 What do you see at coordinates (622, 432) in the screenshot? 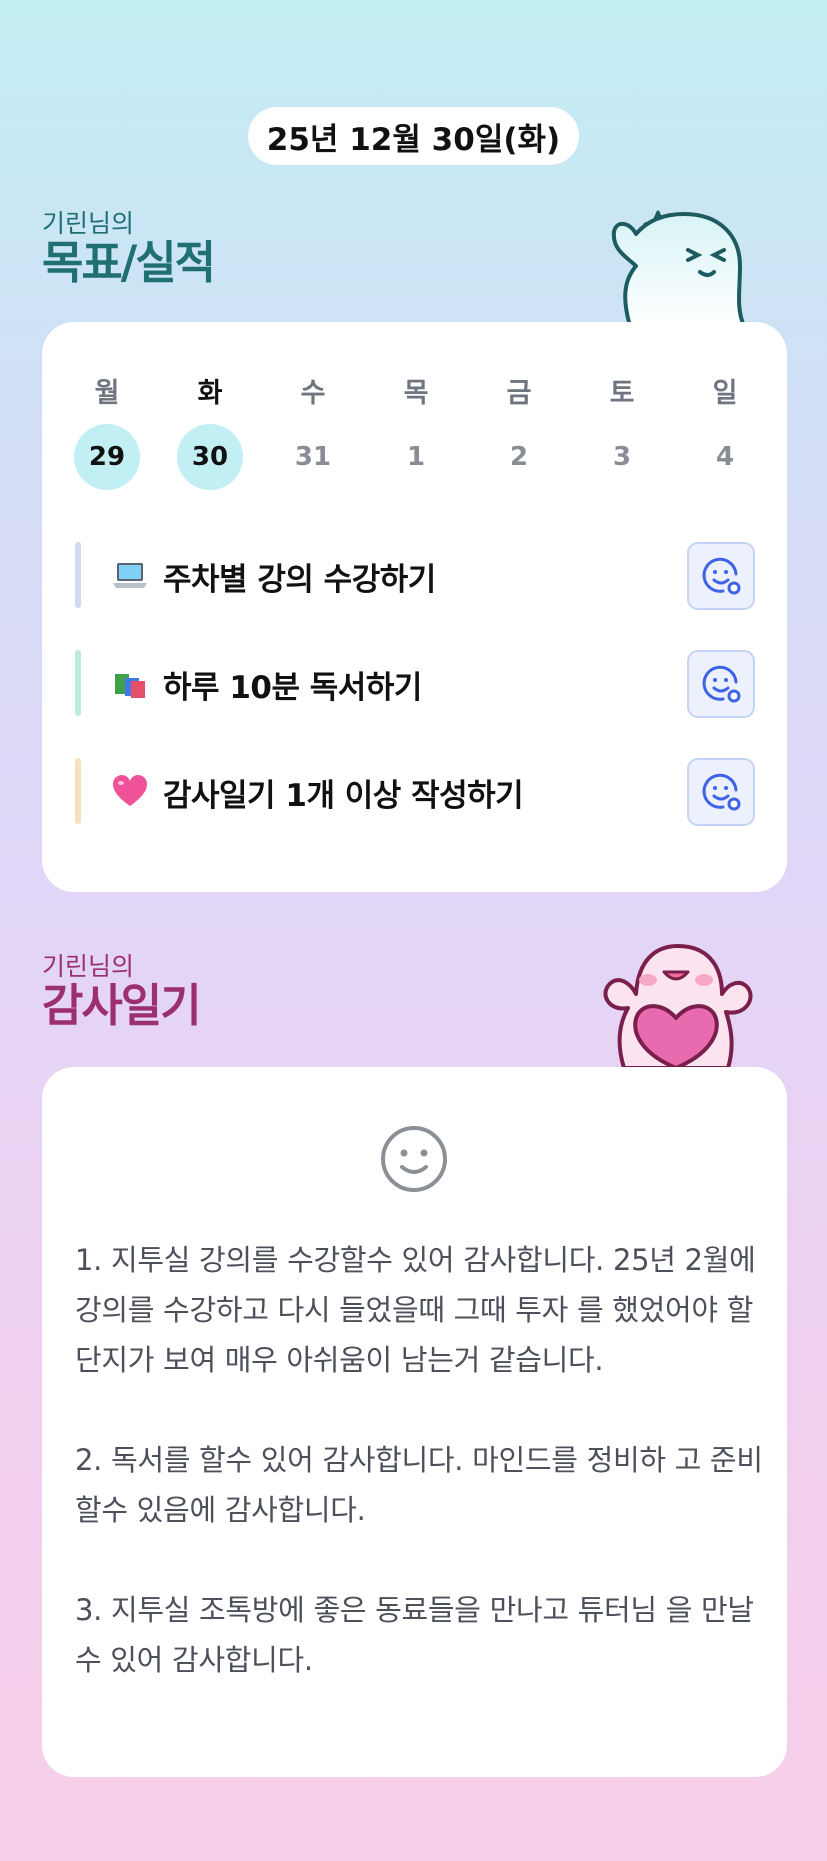
I see `weekday-sat: 토 3` at bounding box center [622, 432].